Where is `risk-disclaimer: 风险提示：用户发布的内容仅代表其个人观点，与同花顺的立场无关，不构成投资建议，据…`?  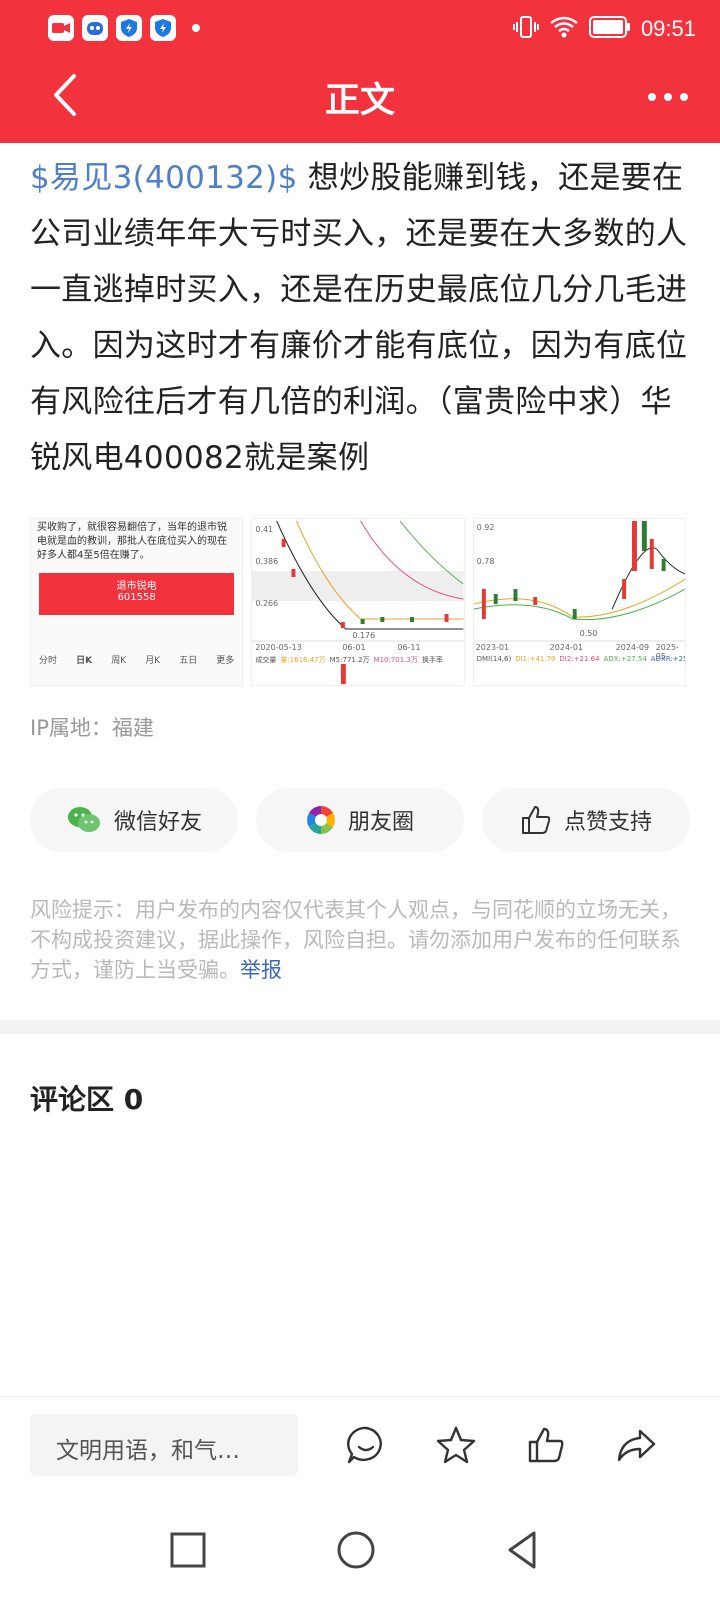 risk-disclaimer: 风险提示：用户发布的内容仅代表其个人观点，与同花顺的立场无关，不构成投资建议，据… is located at coordinates (360, 940).